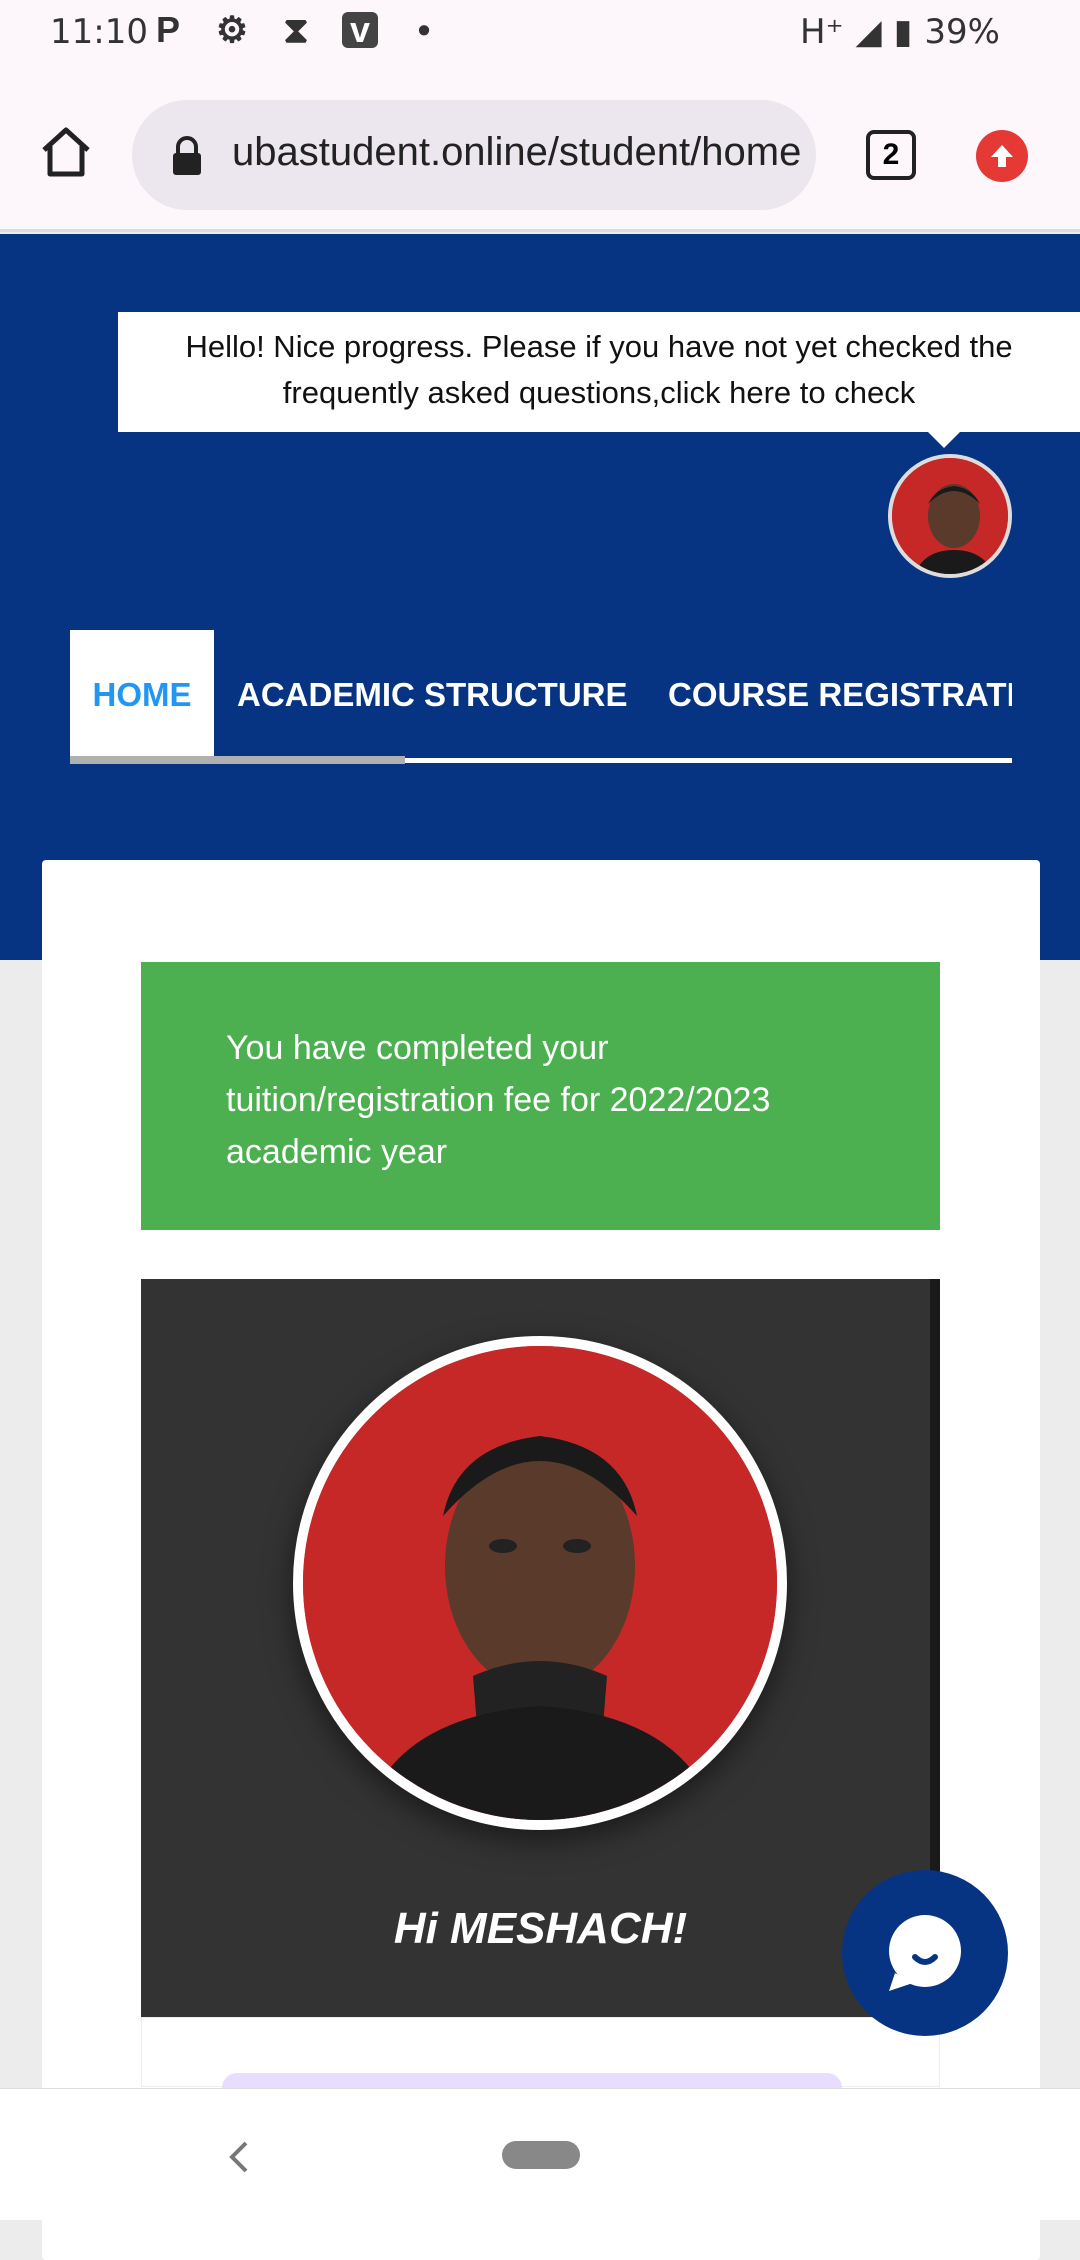  Describe the element at coordinates (516, 152) in the screenshot. I see `url-text: ubastudent.online/student/home` at that location.